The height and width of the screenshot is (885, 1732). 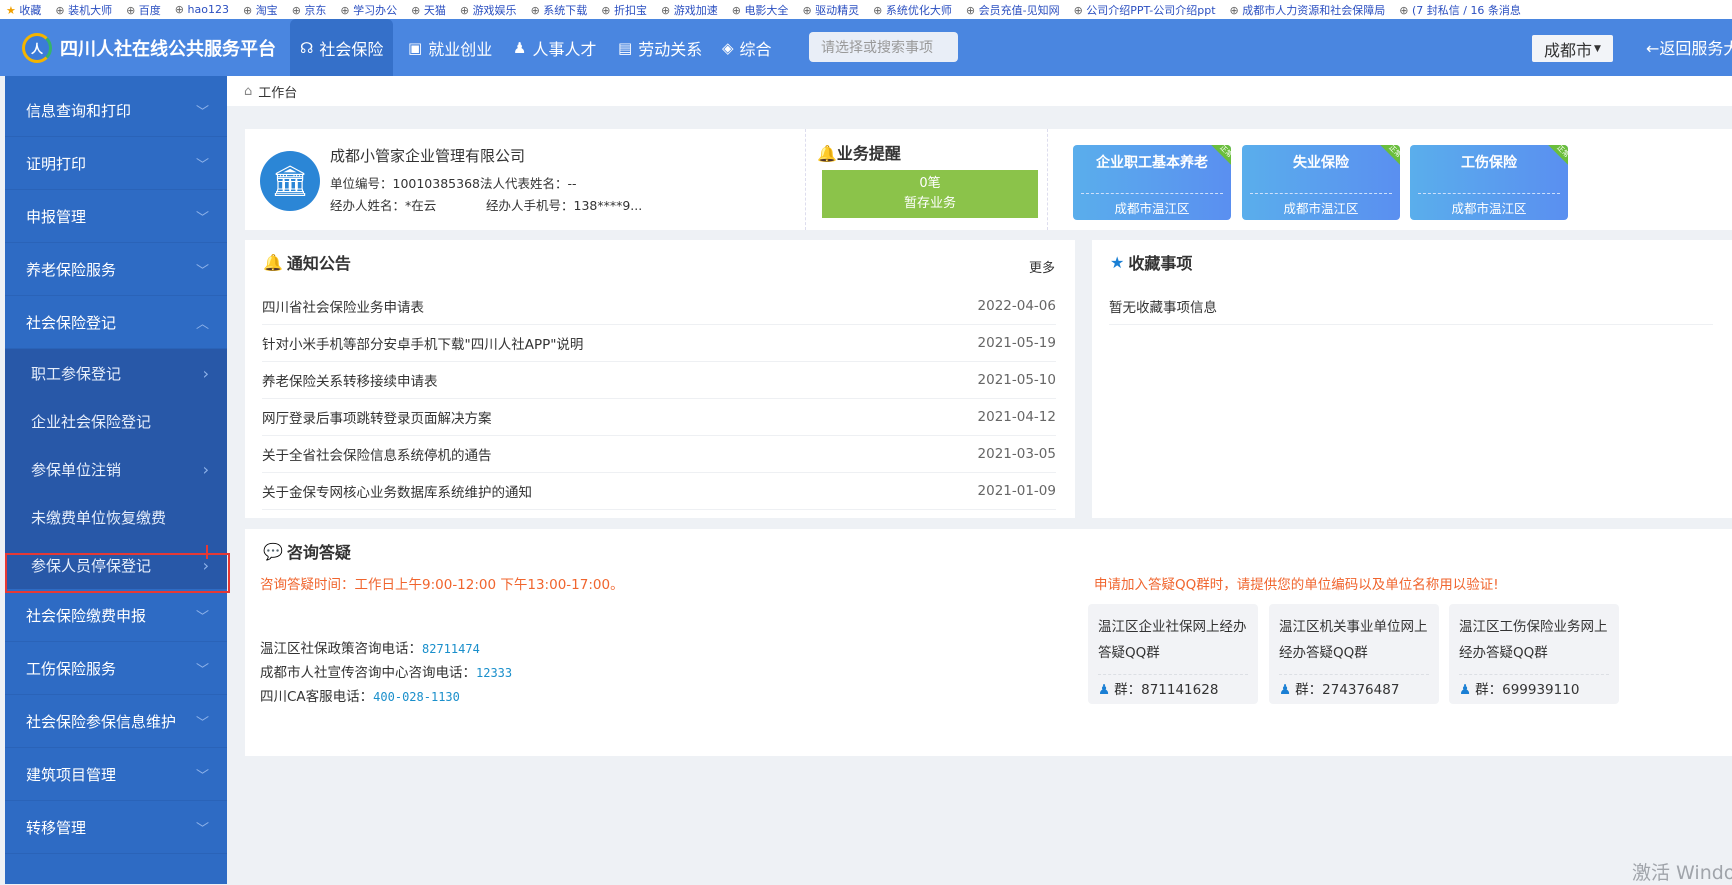 I want to click on bookmark-item: 游戏加速, so click(x=689, y=10).